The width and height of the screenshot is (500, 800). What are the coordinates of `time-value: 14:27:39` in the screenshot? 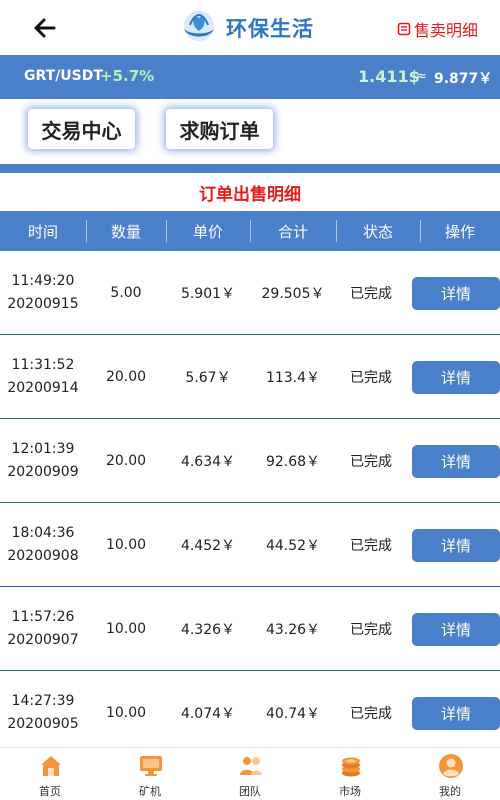 It's located at (43, 701).